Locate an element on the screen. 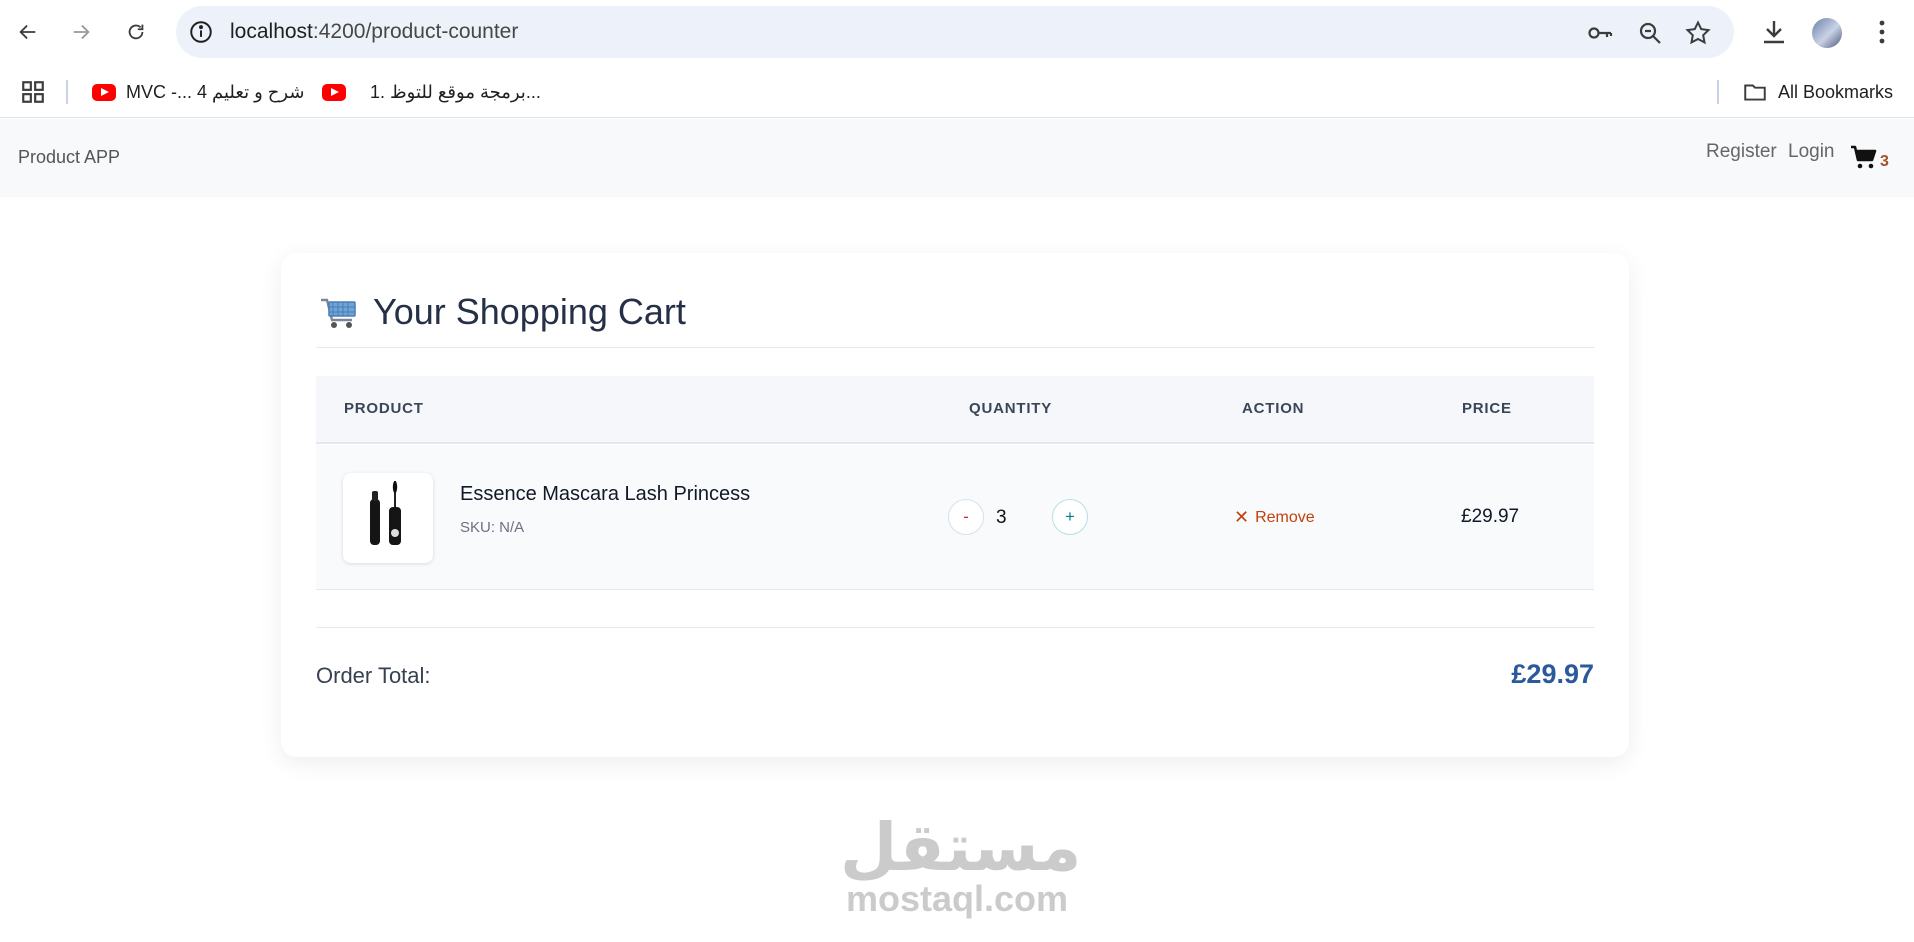 The height and width of the screenshot is (942, 1914). password-key-icon is located at coordinates (1600, 33).